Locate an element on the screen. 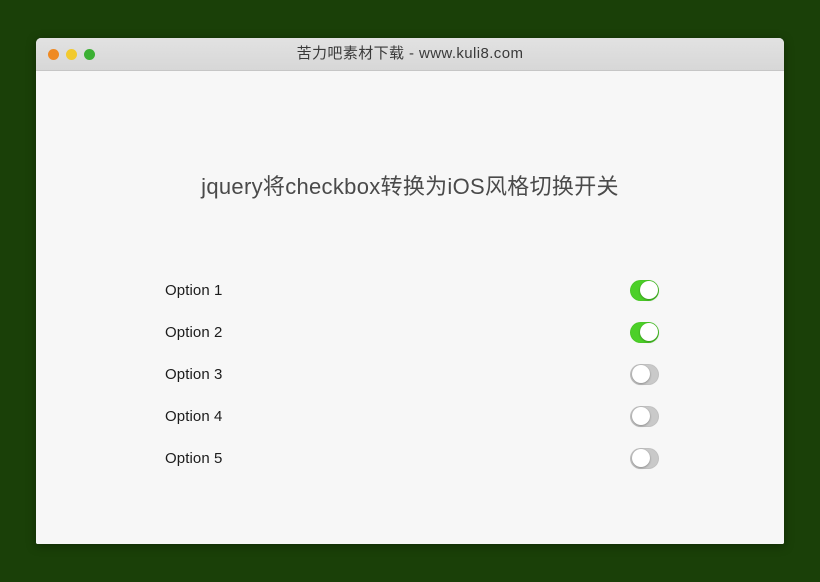  maximize-button-icon is located at coordinates (89, 54).